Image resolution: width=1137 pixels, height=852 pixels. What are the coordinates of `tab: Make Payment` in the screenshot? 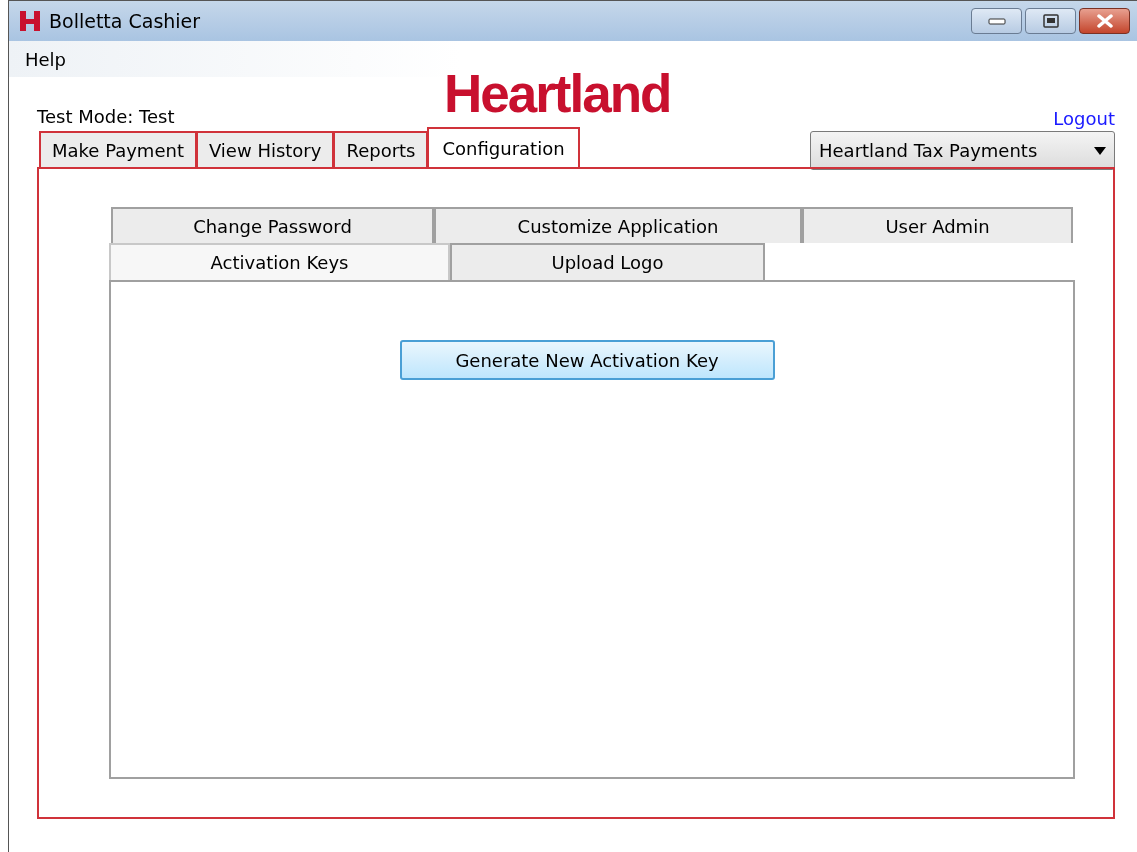 It's located at (118, 149).